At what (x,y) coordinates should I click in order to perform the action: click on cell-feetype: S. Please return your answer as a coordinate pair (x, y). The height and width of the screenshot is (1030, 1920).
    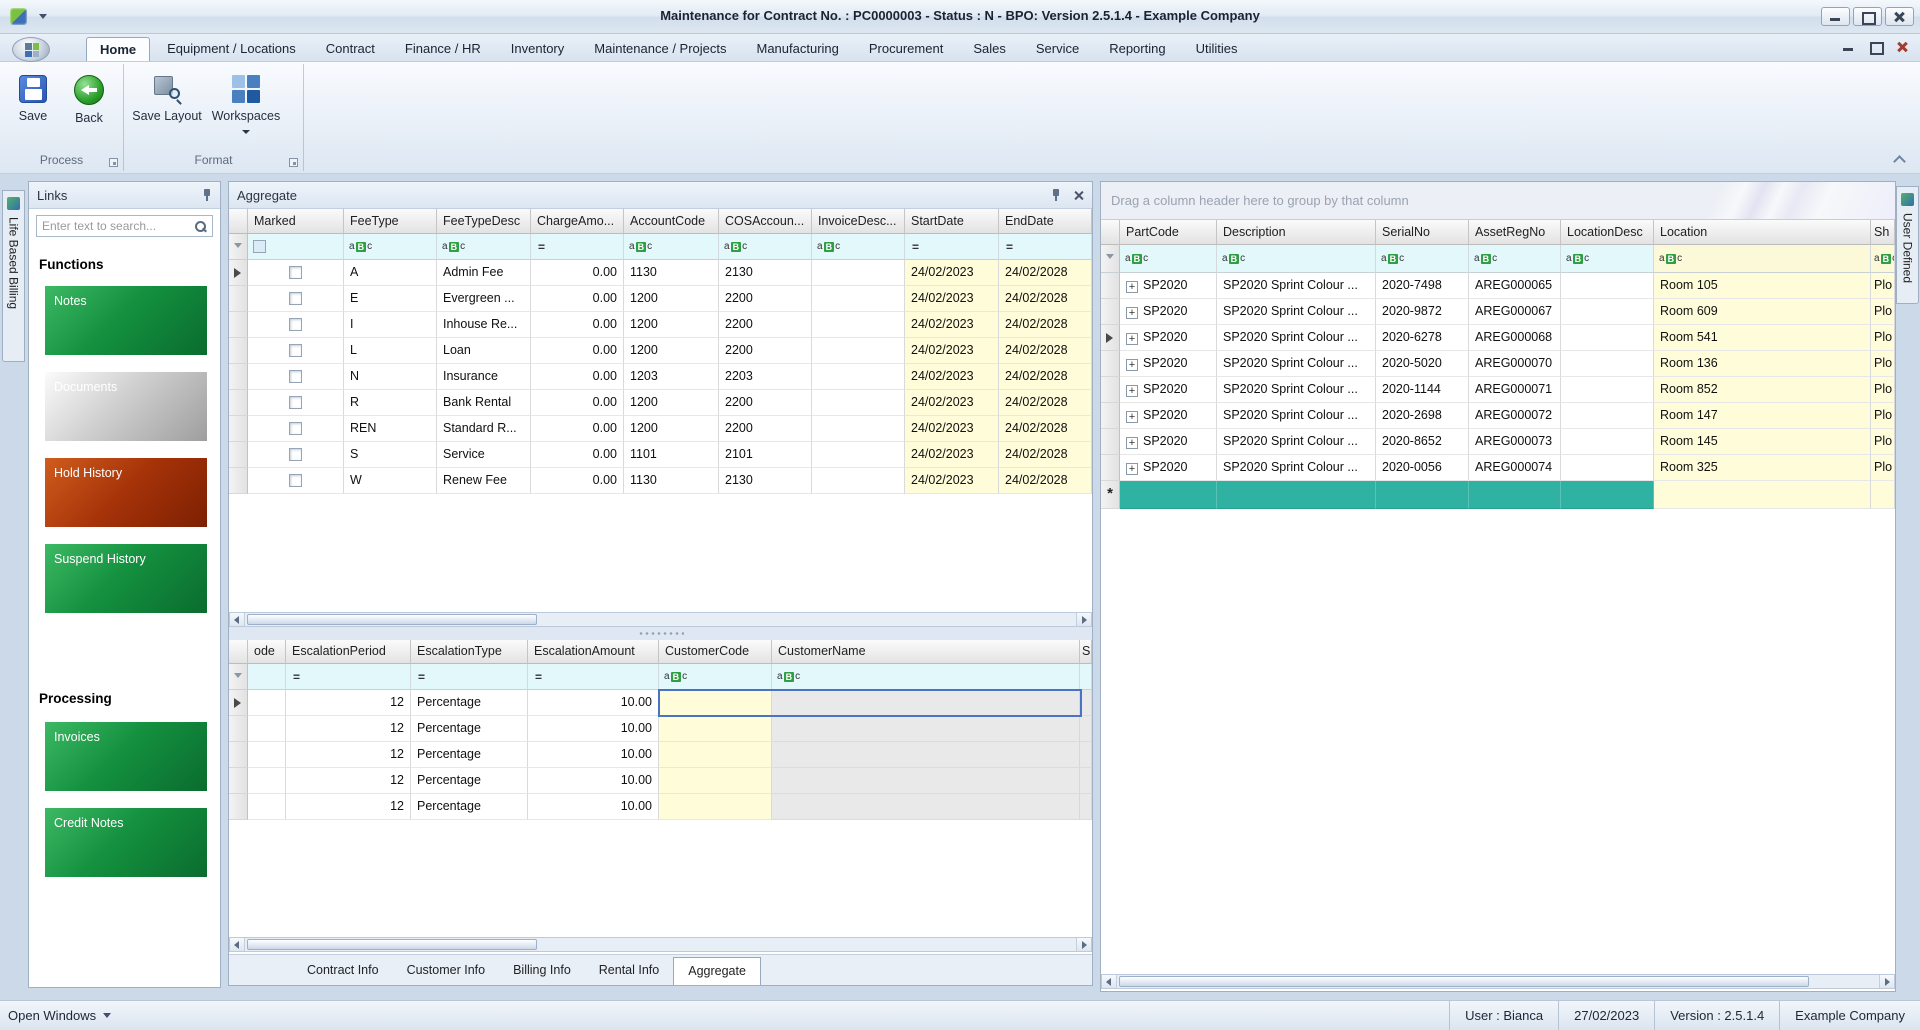
    Looking at the image, I should click on (390, 455).